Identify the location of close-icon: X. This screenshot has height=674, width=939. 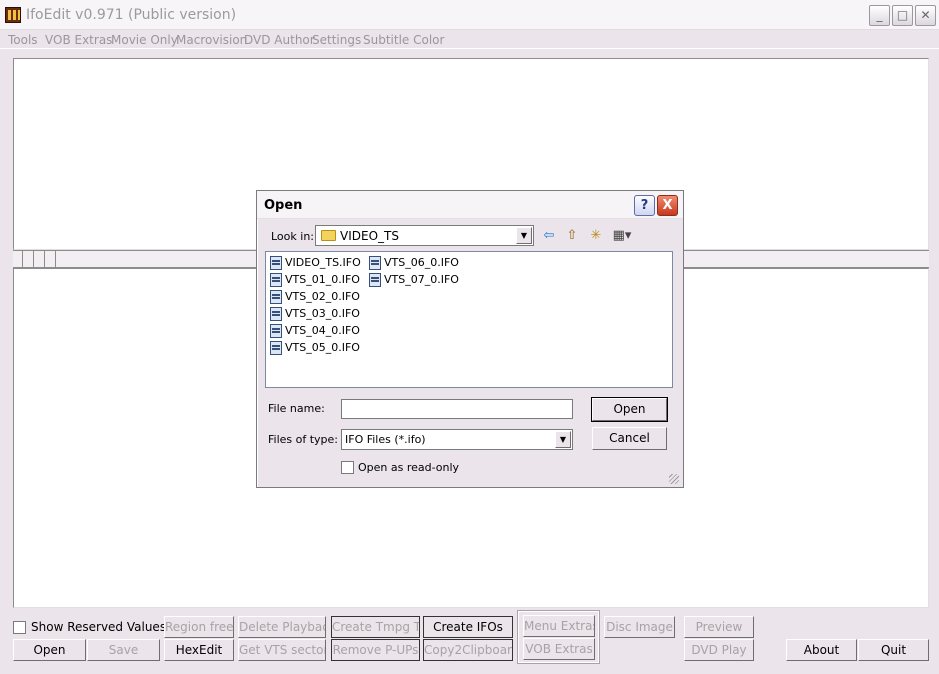
(667, 205).